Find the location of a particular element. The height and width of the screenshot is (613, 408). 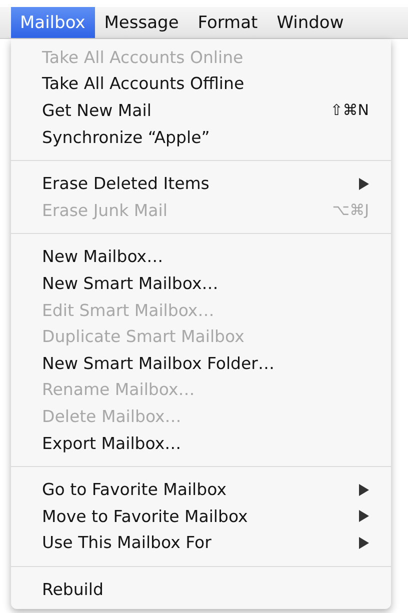

menu-item: Take All Accounts Offline is located at coordinates (201, 84).